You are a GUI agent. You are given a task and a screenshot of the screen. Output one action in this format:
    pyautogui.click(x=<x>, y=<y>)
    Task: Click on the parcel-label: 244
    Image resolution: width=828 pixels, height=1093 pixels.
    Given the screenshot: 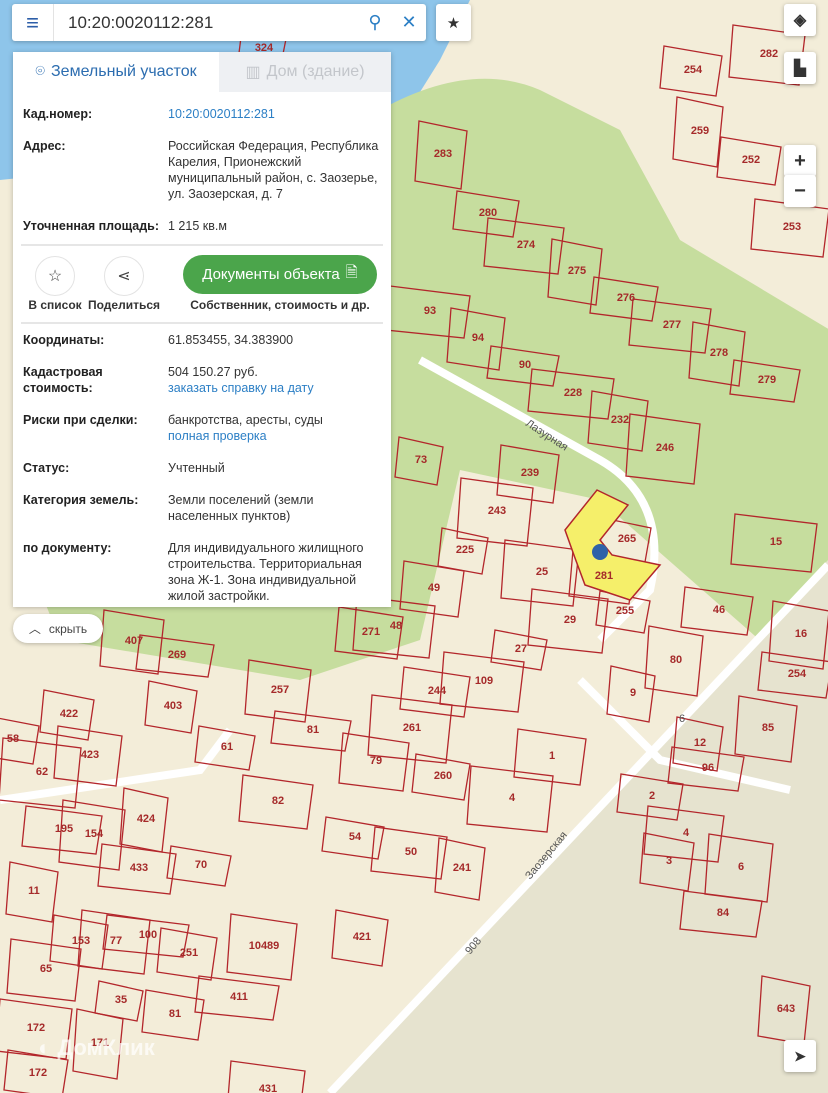 What is the action you would take?
    pyautogui.click(x=437, y=691)
    